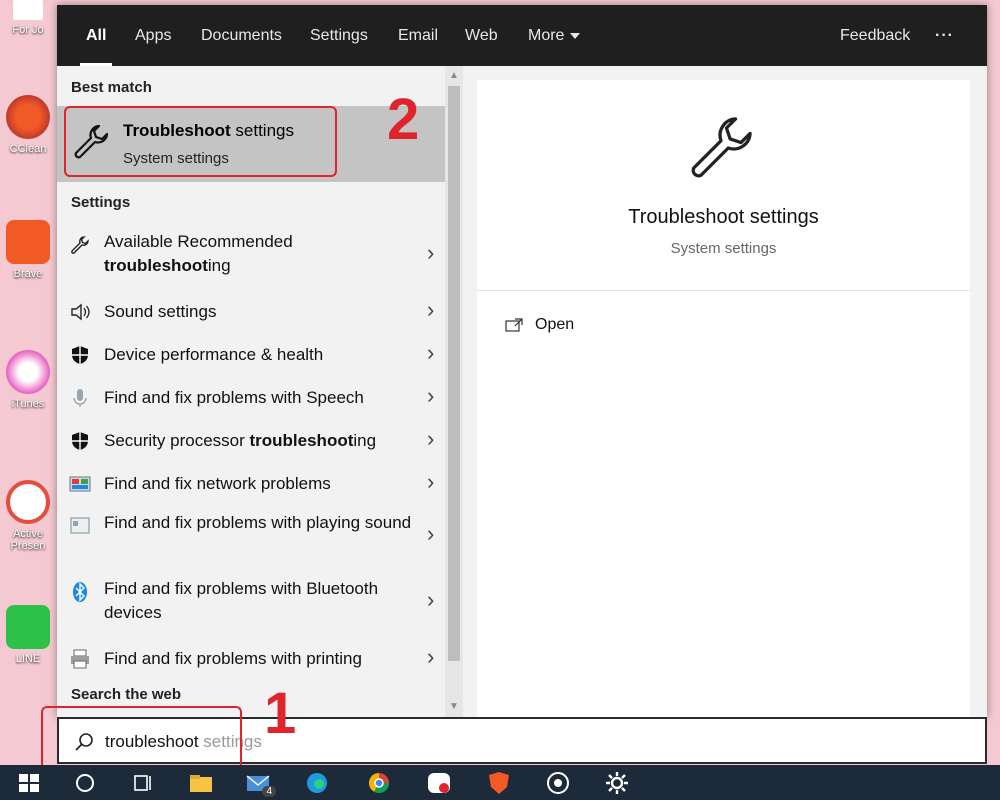  I want to click on open-external-icon, so click(514, 325).